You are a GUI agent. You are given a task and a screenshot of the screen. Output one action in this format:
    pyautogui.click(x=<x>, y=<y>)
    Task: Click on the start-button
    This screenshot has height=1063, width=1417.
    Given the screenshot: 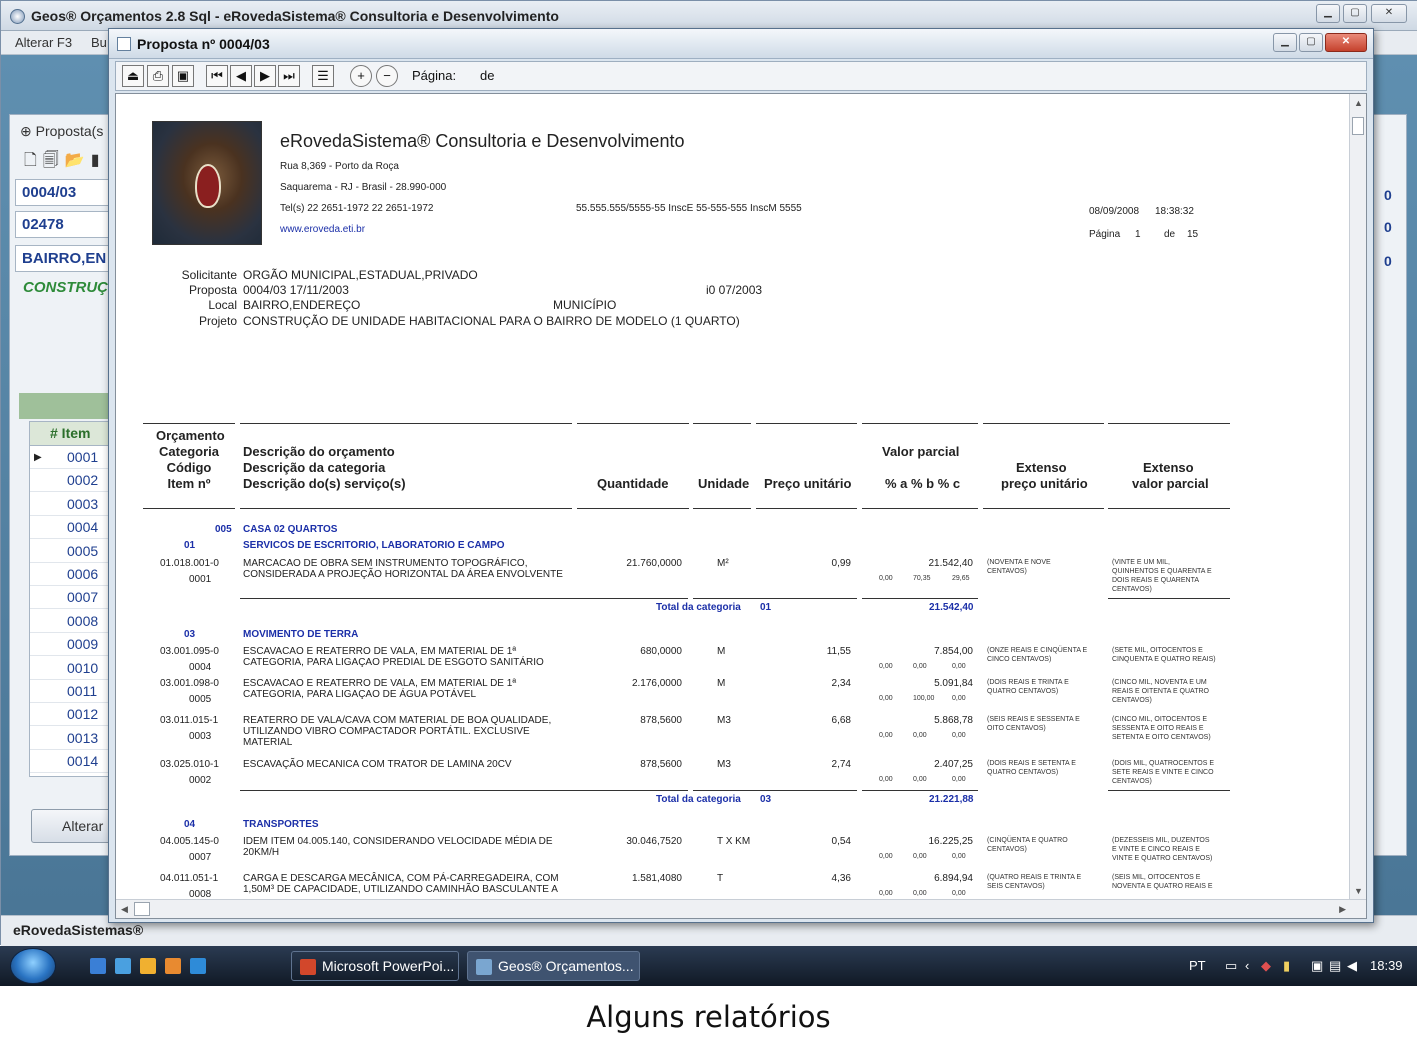 What is the action you would take?
    pyautogui.click(x=33, y=966)
    